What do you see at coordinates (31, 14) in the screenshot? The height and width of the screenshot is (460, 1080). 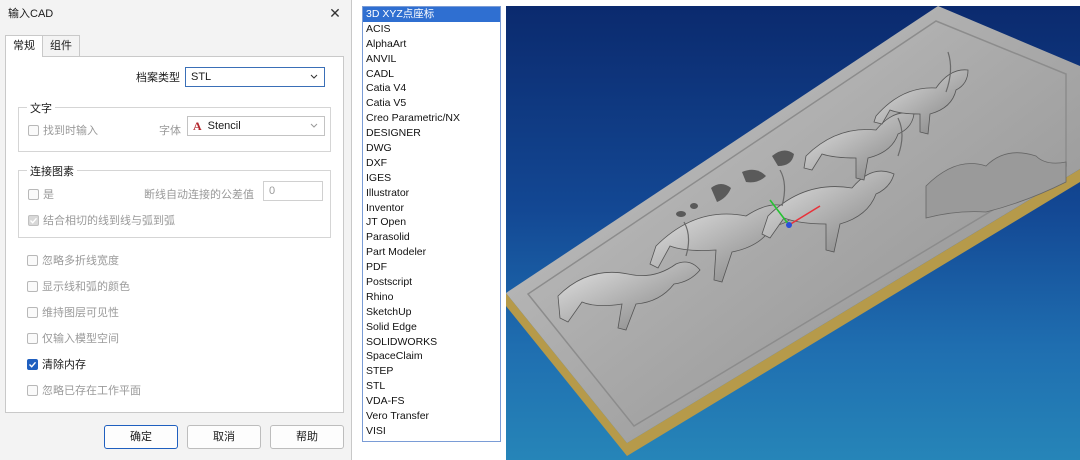 I see `dialog-title: 输入CAD` at bounding box center [31, 14].